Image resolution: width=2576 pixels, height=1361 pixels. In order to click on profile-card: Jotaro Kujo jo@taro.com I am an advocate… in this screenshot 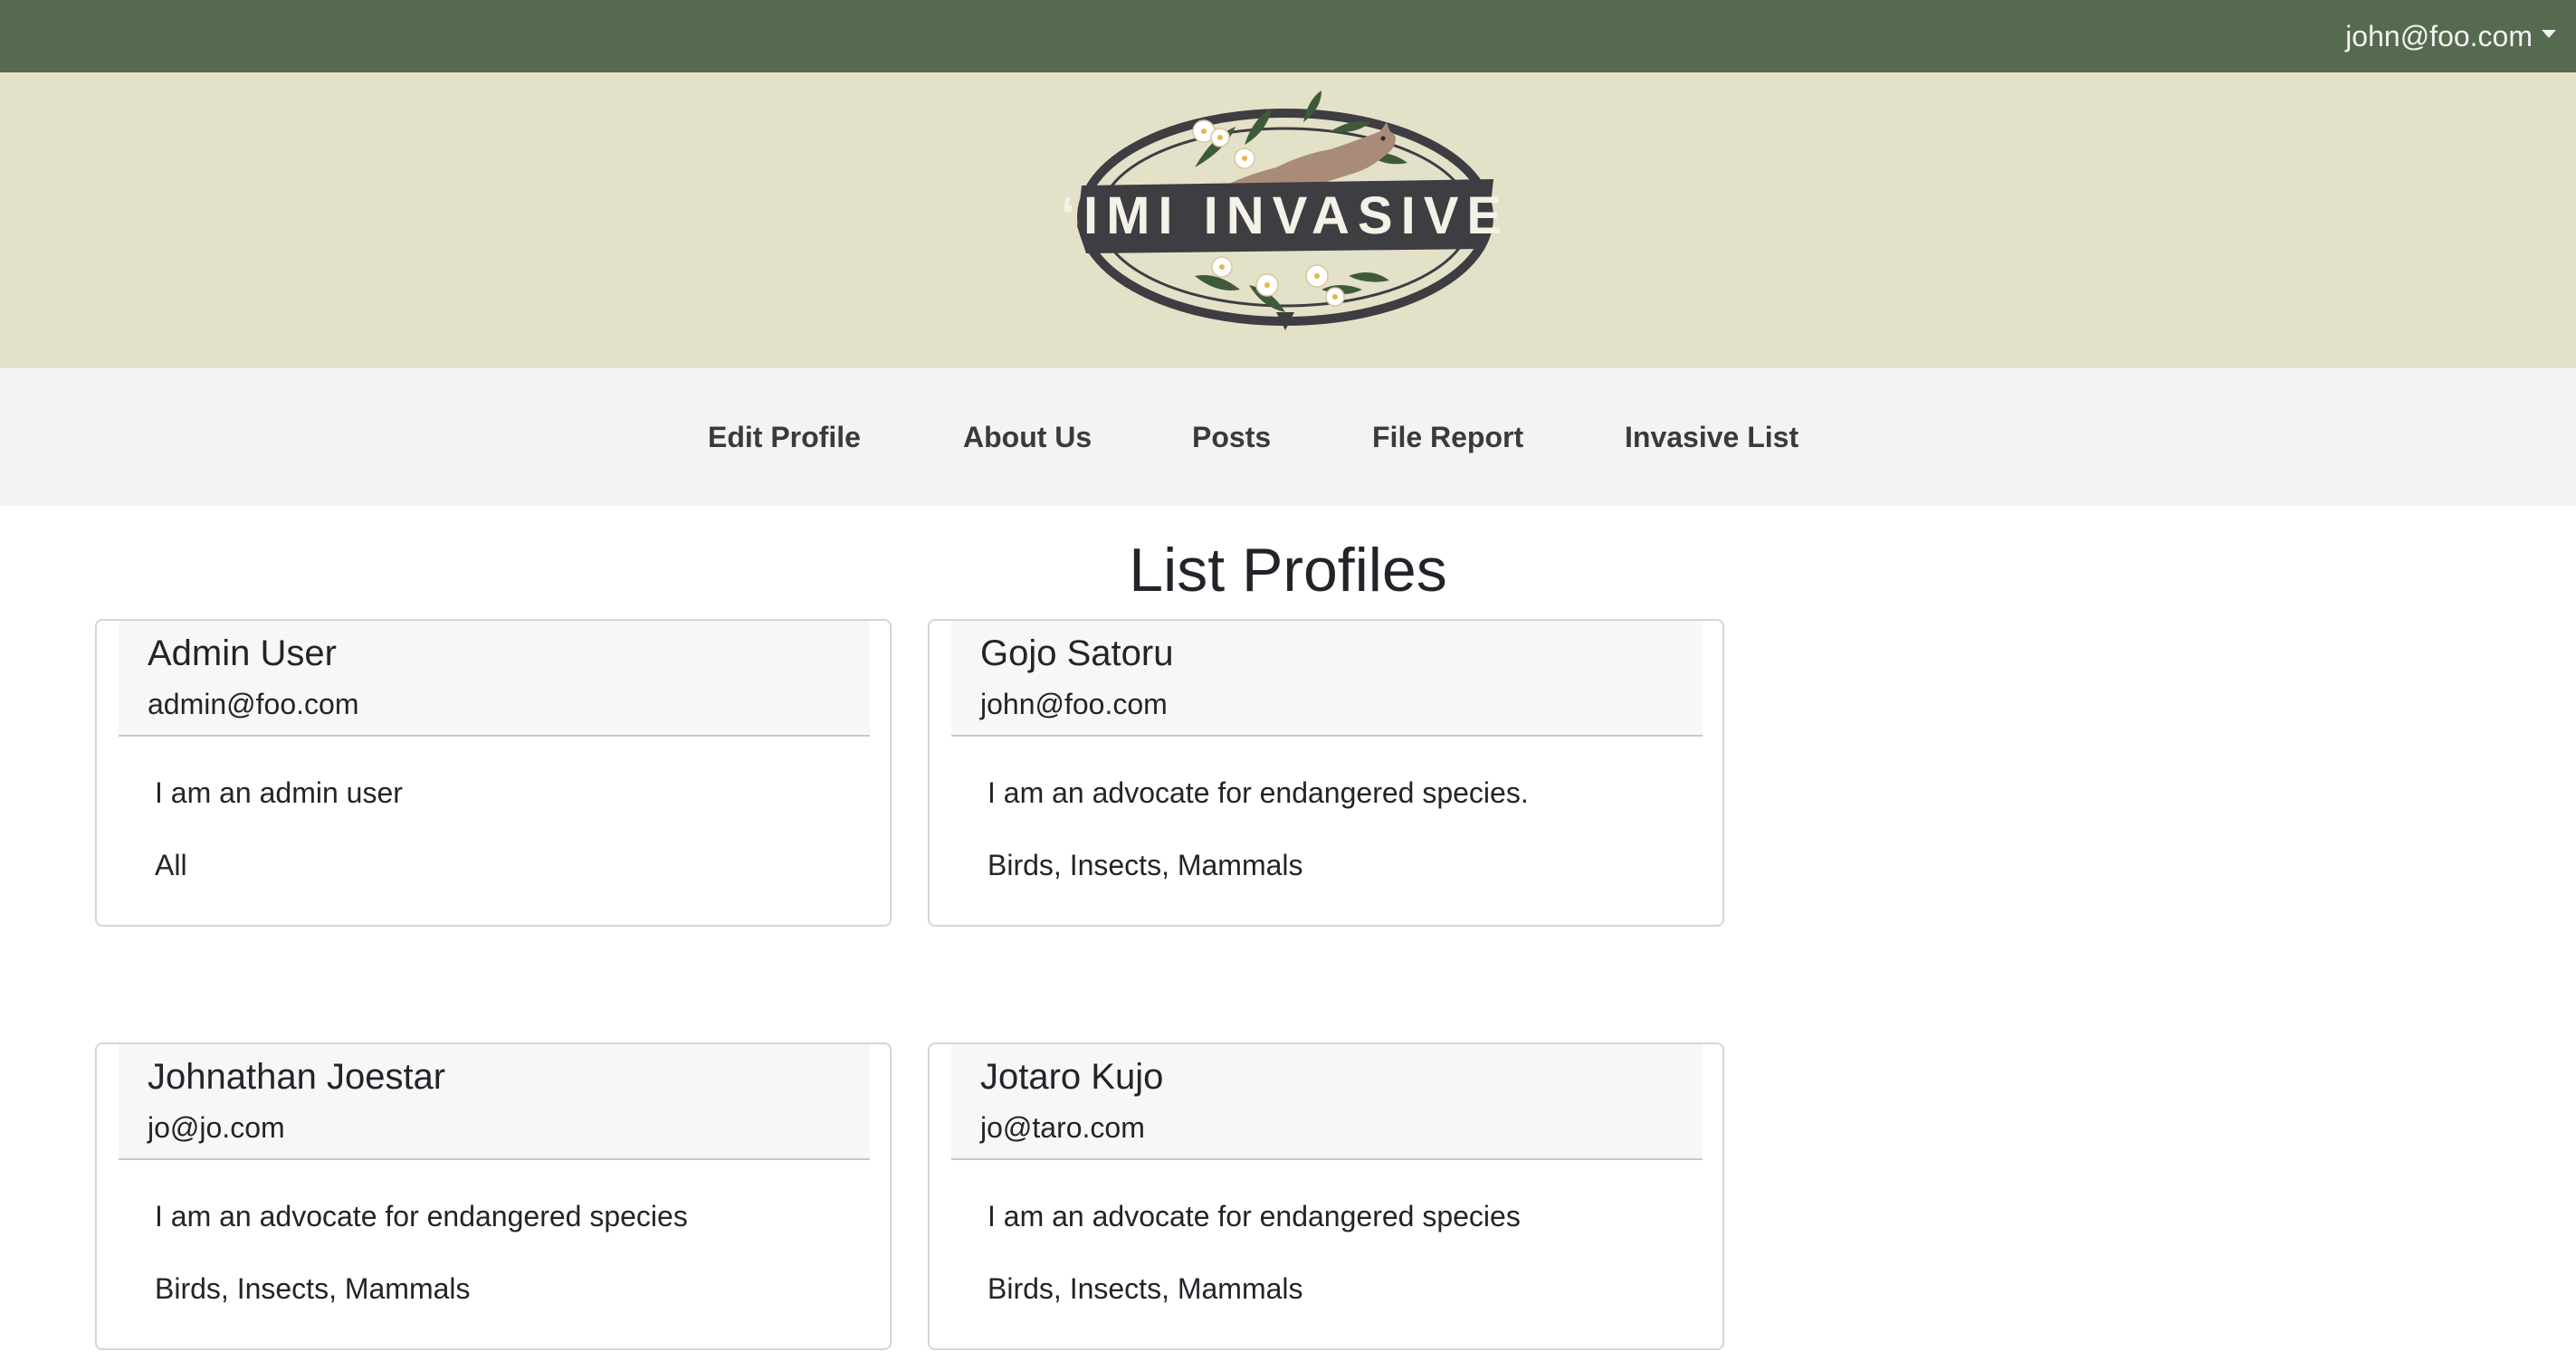, I will do `click(1326, 1196)`.